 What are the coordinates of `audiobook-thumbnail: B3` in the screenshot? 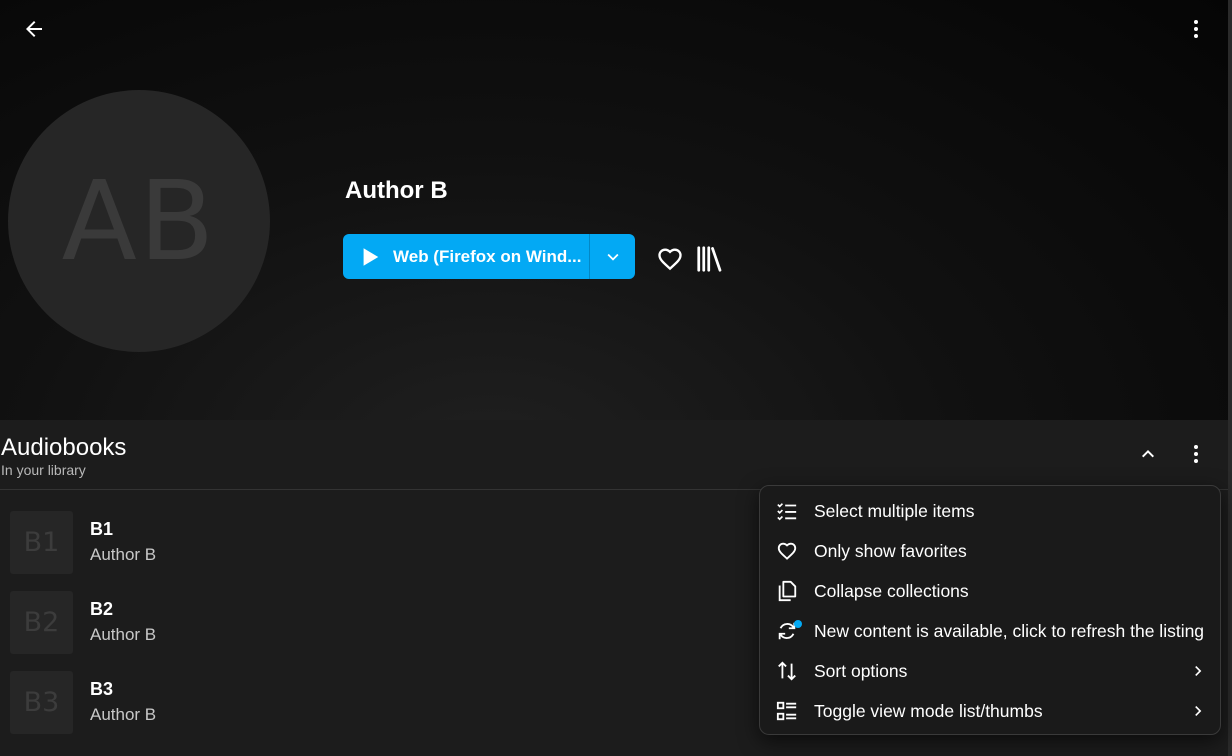 It's located at (41, 702).